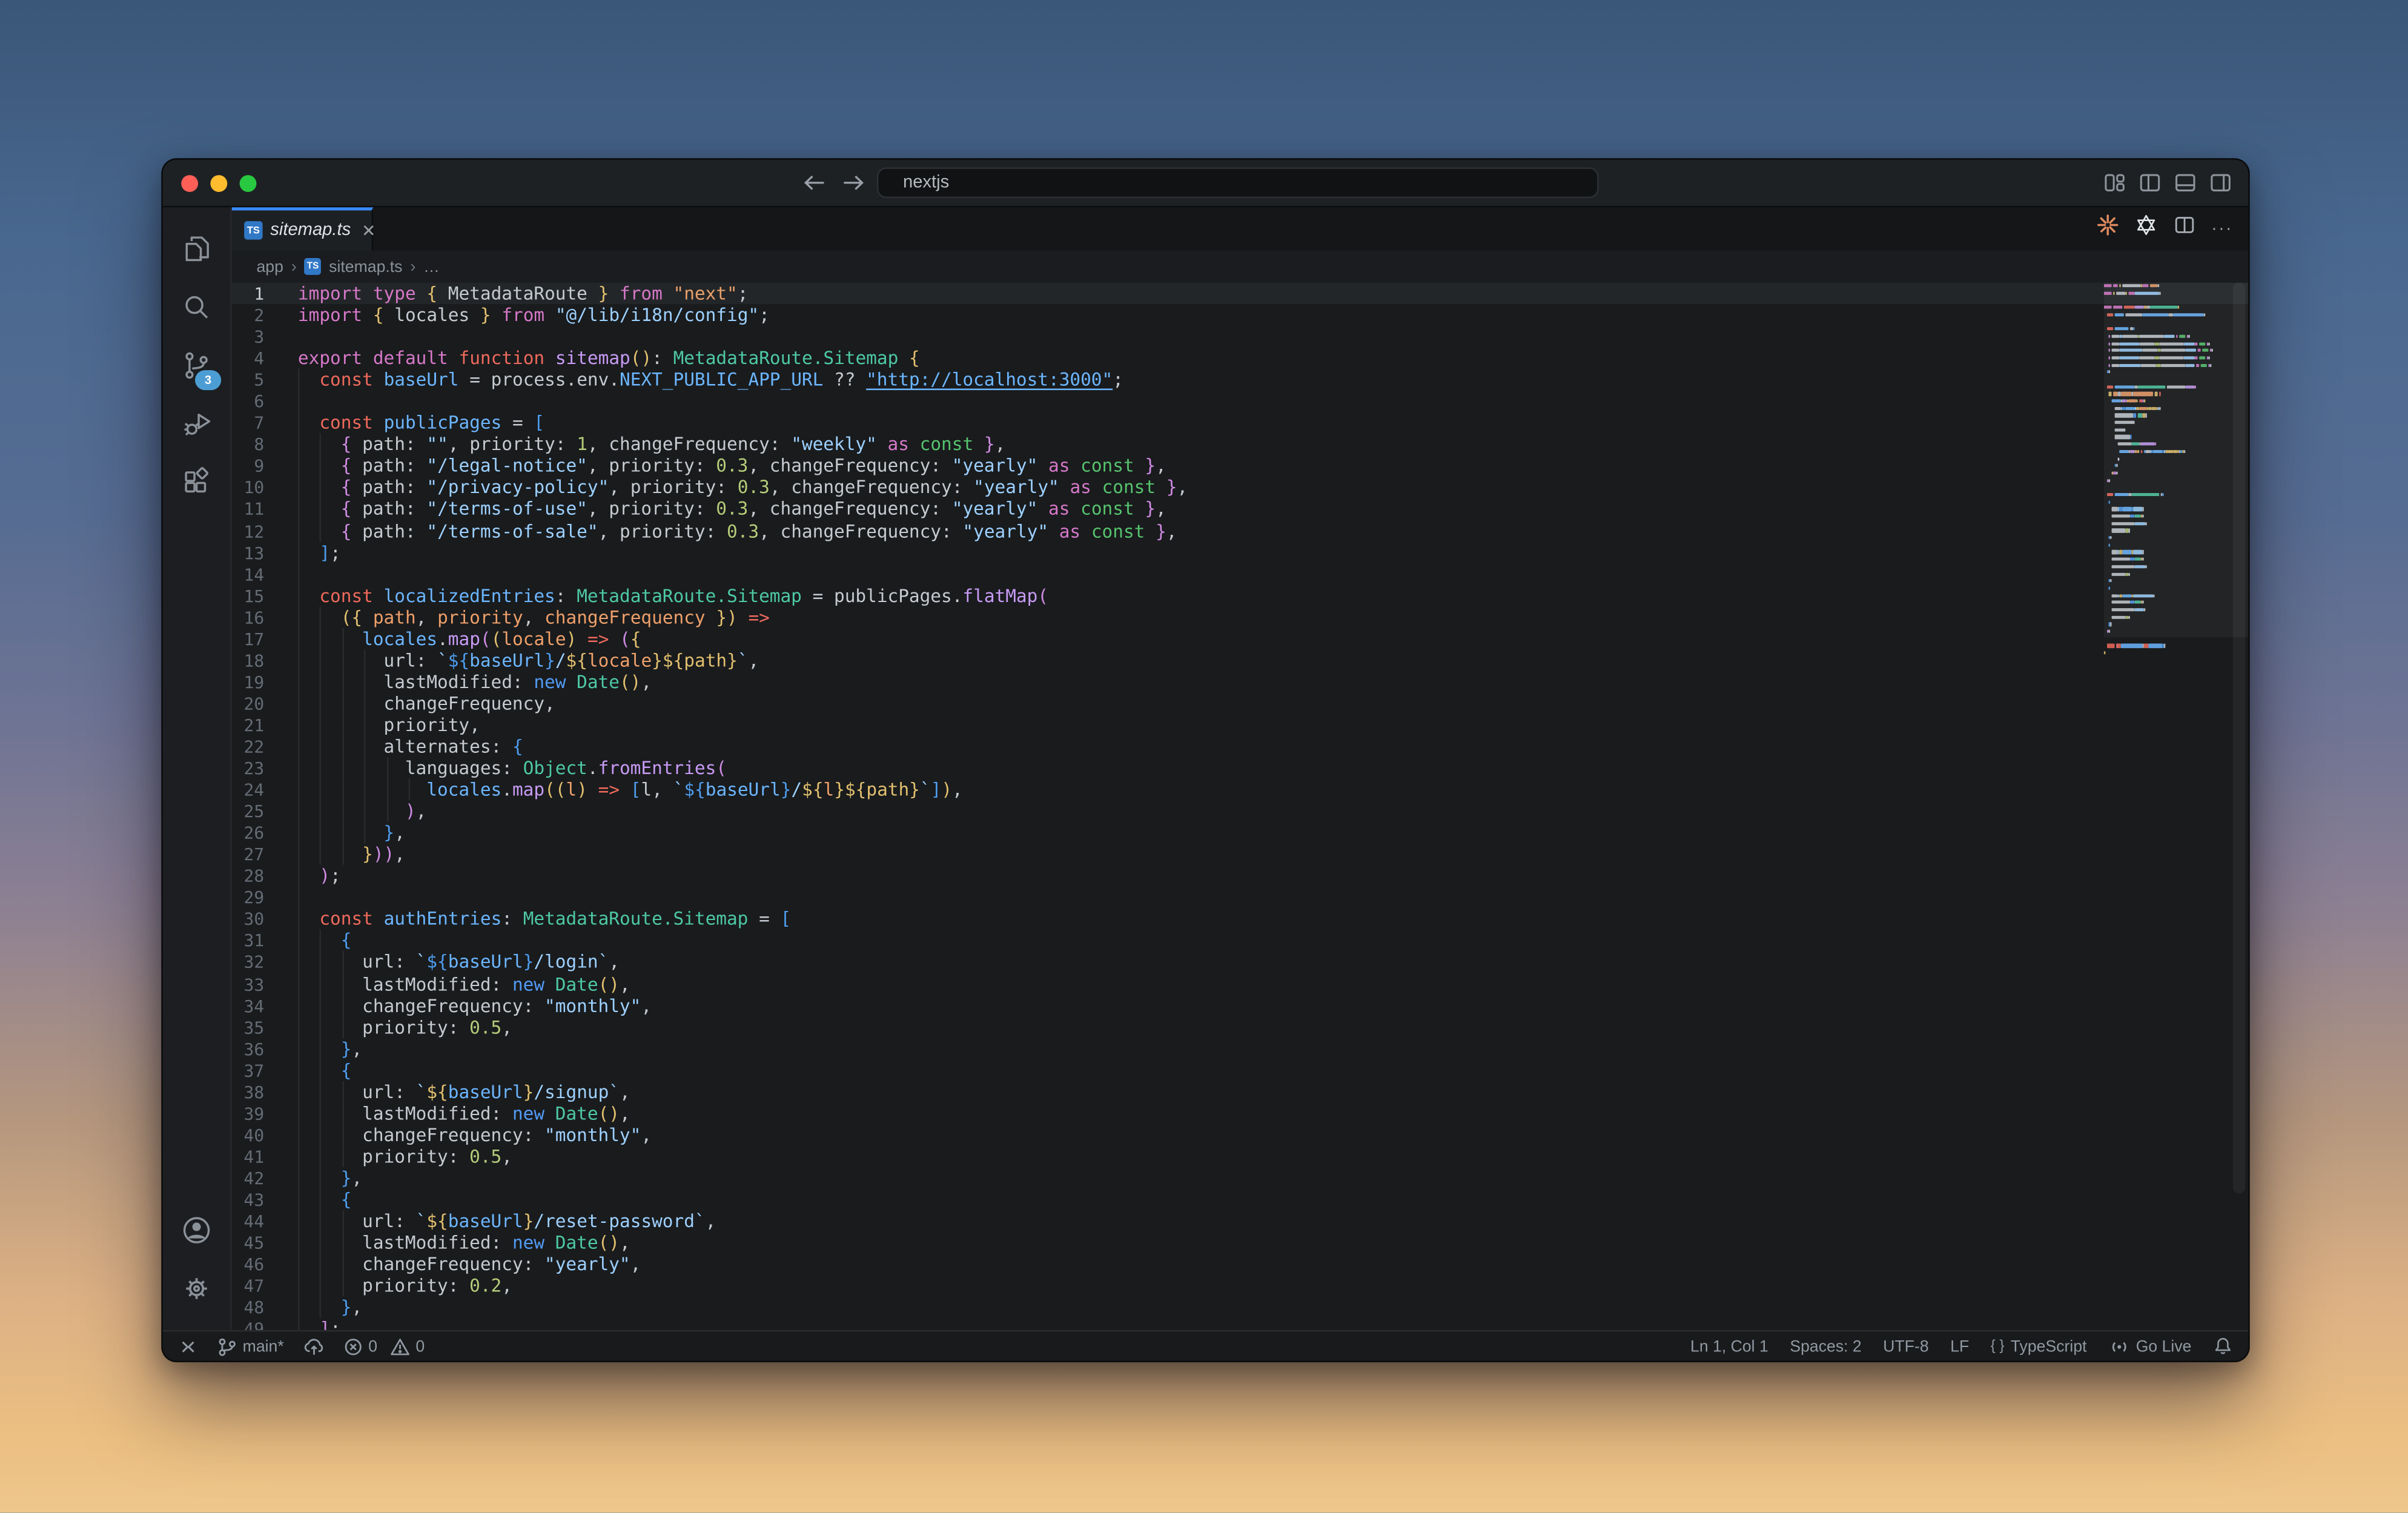 Image resolution: width=2408 pixels, height=1513 pixels. Describe the element at coordinates (2222, 229) in the screenshot. I see `more-actions-icon: ···` at that location.